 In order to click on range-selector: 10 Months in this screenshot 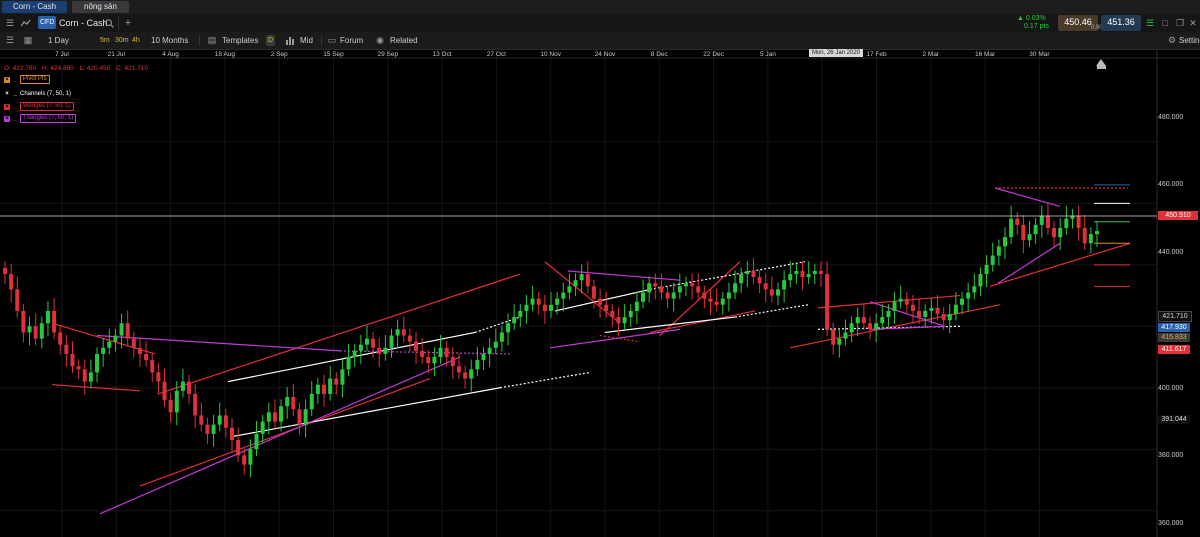, I will do `click(169, 40)`.